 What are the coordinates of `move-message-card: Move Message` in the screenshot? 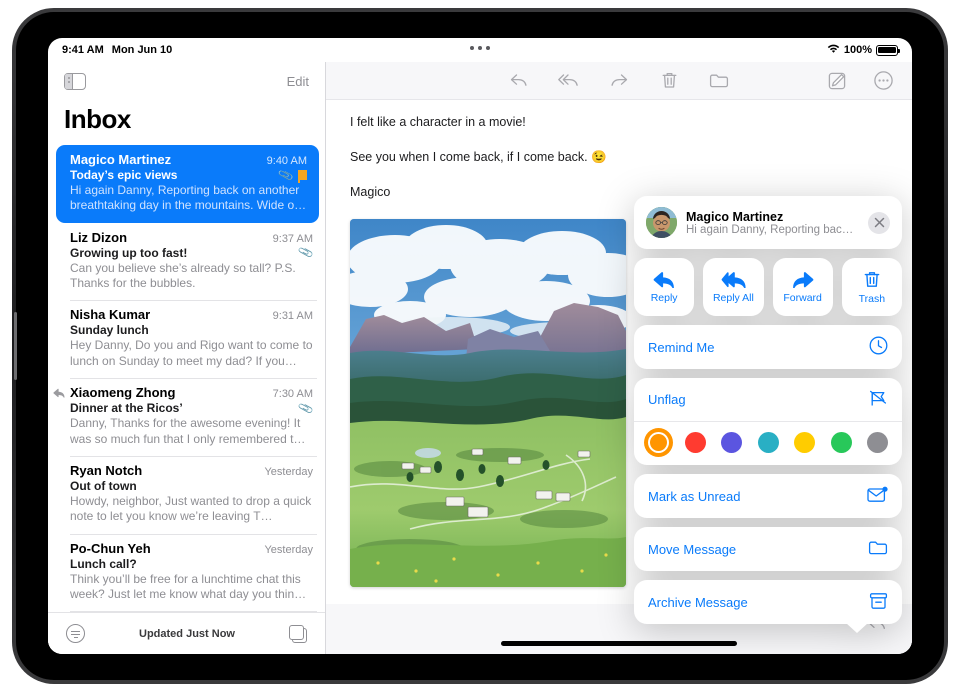 It's located at (768, 549).